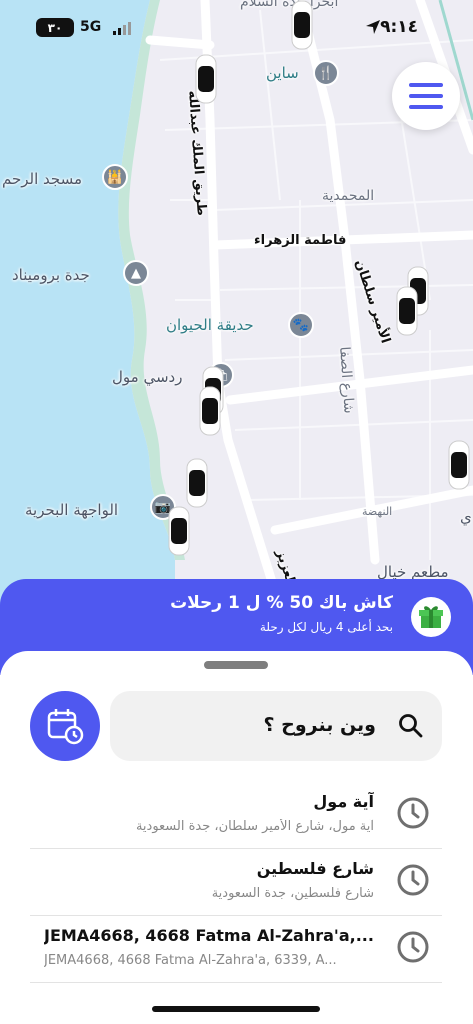 The height and width of the screenshot is (1024, 473). I want to click on hamburger-icon, so click(426, 96).